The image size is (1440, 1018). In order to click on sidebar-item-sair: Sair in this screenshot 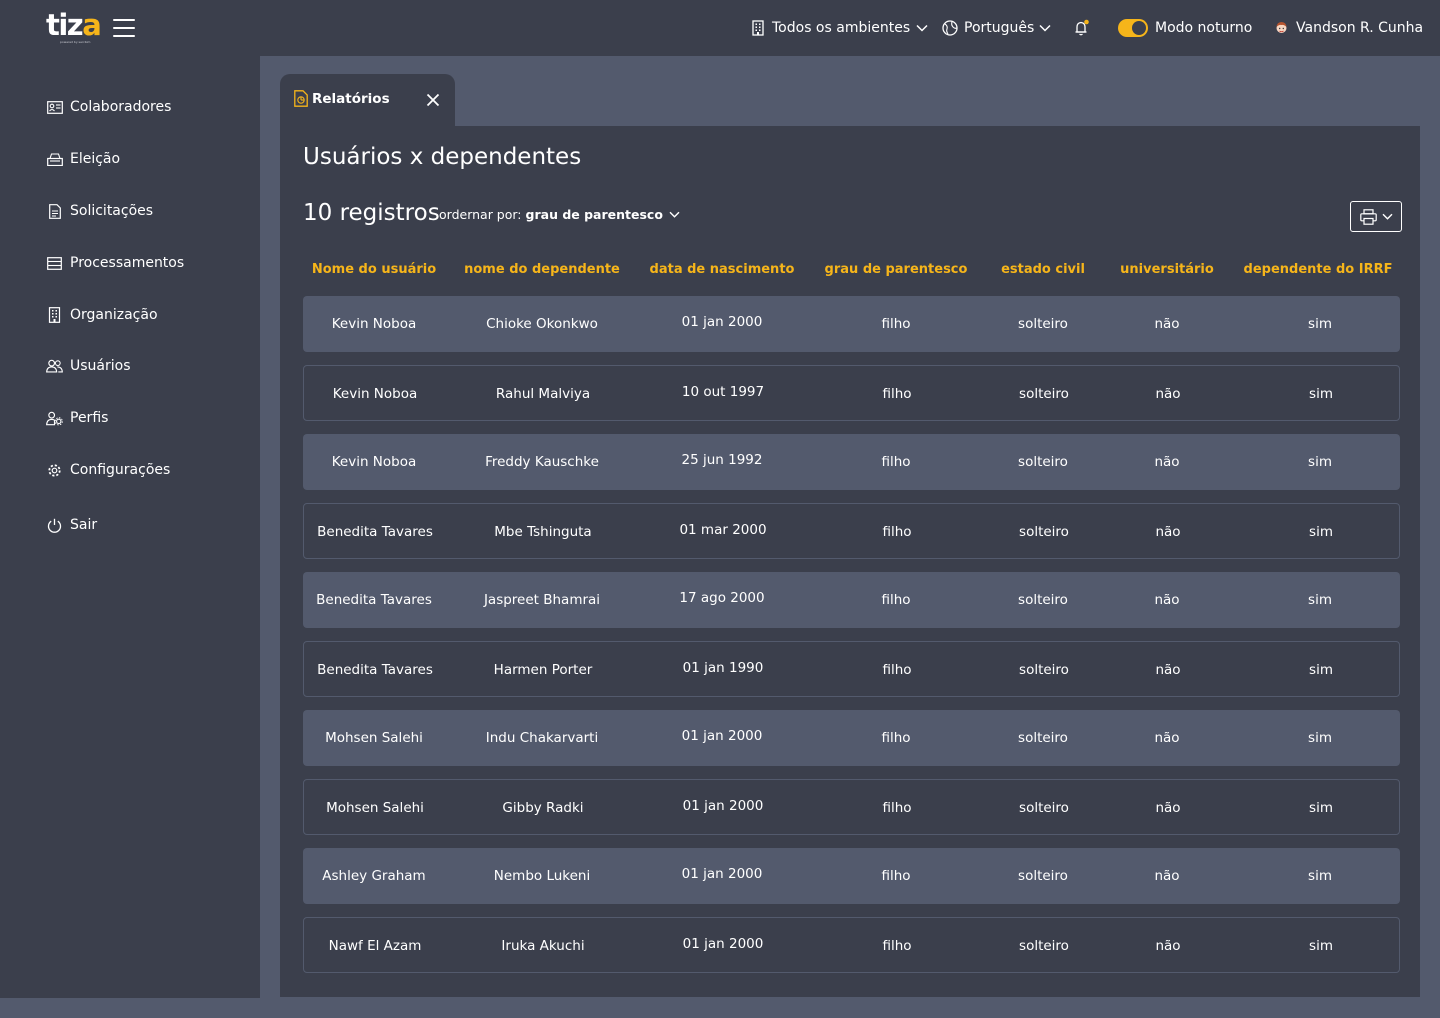, I will do `click(71, 525)`.